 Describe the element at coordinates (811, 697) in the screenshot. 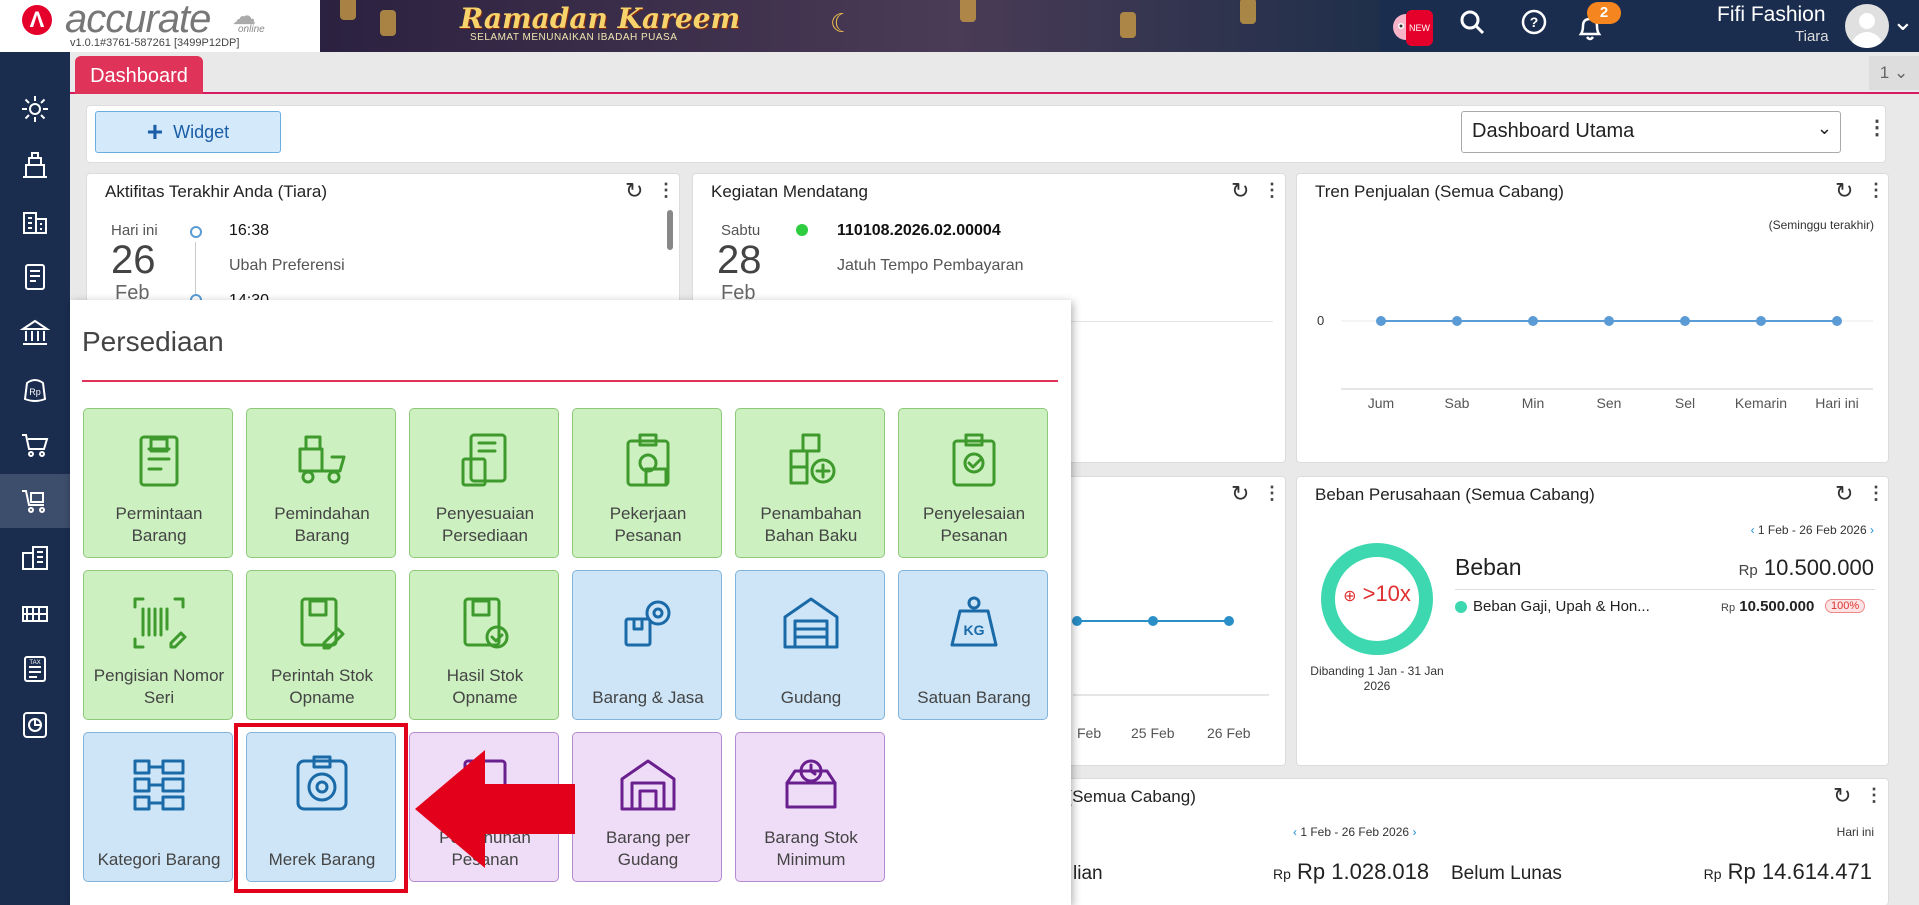

I see `menu-tile-label: Gudang` at that location.